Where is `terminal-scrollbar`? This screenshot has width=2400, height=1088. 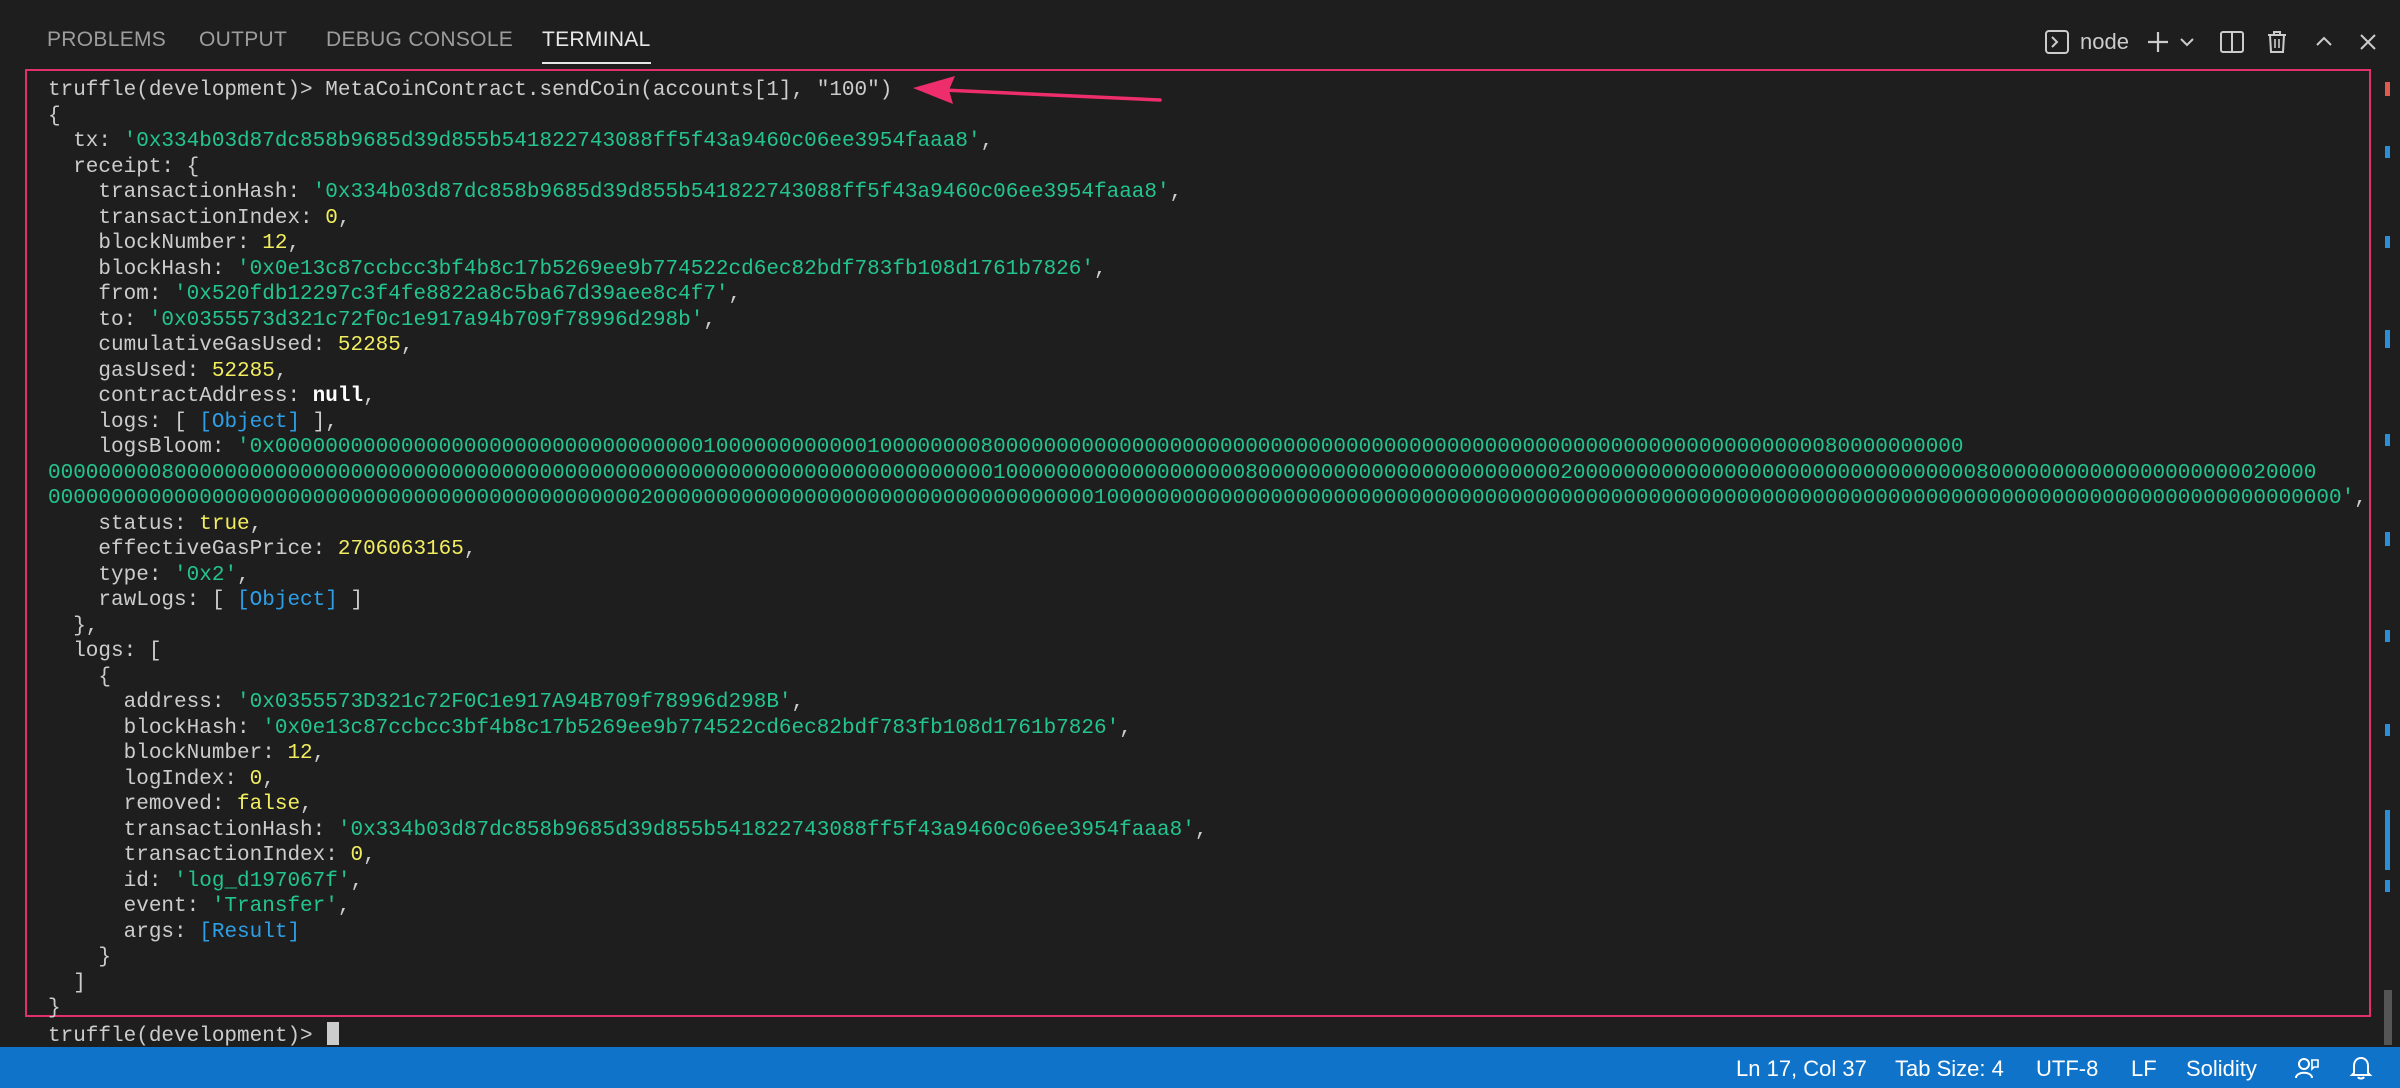 terminal-scrollbar is located at coordinates (2389, 554).